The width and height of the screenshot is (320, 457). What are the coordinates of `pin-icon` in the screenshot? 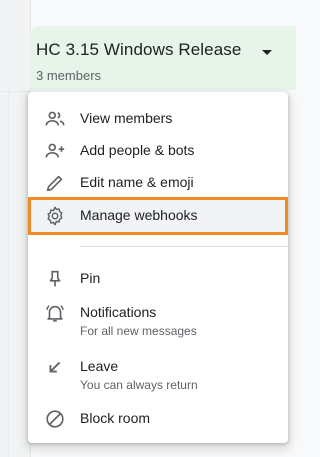 It's located at (55, 279).